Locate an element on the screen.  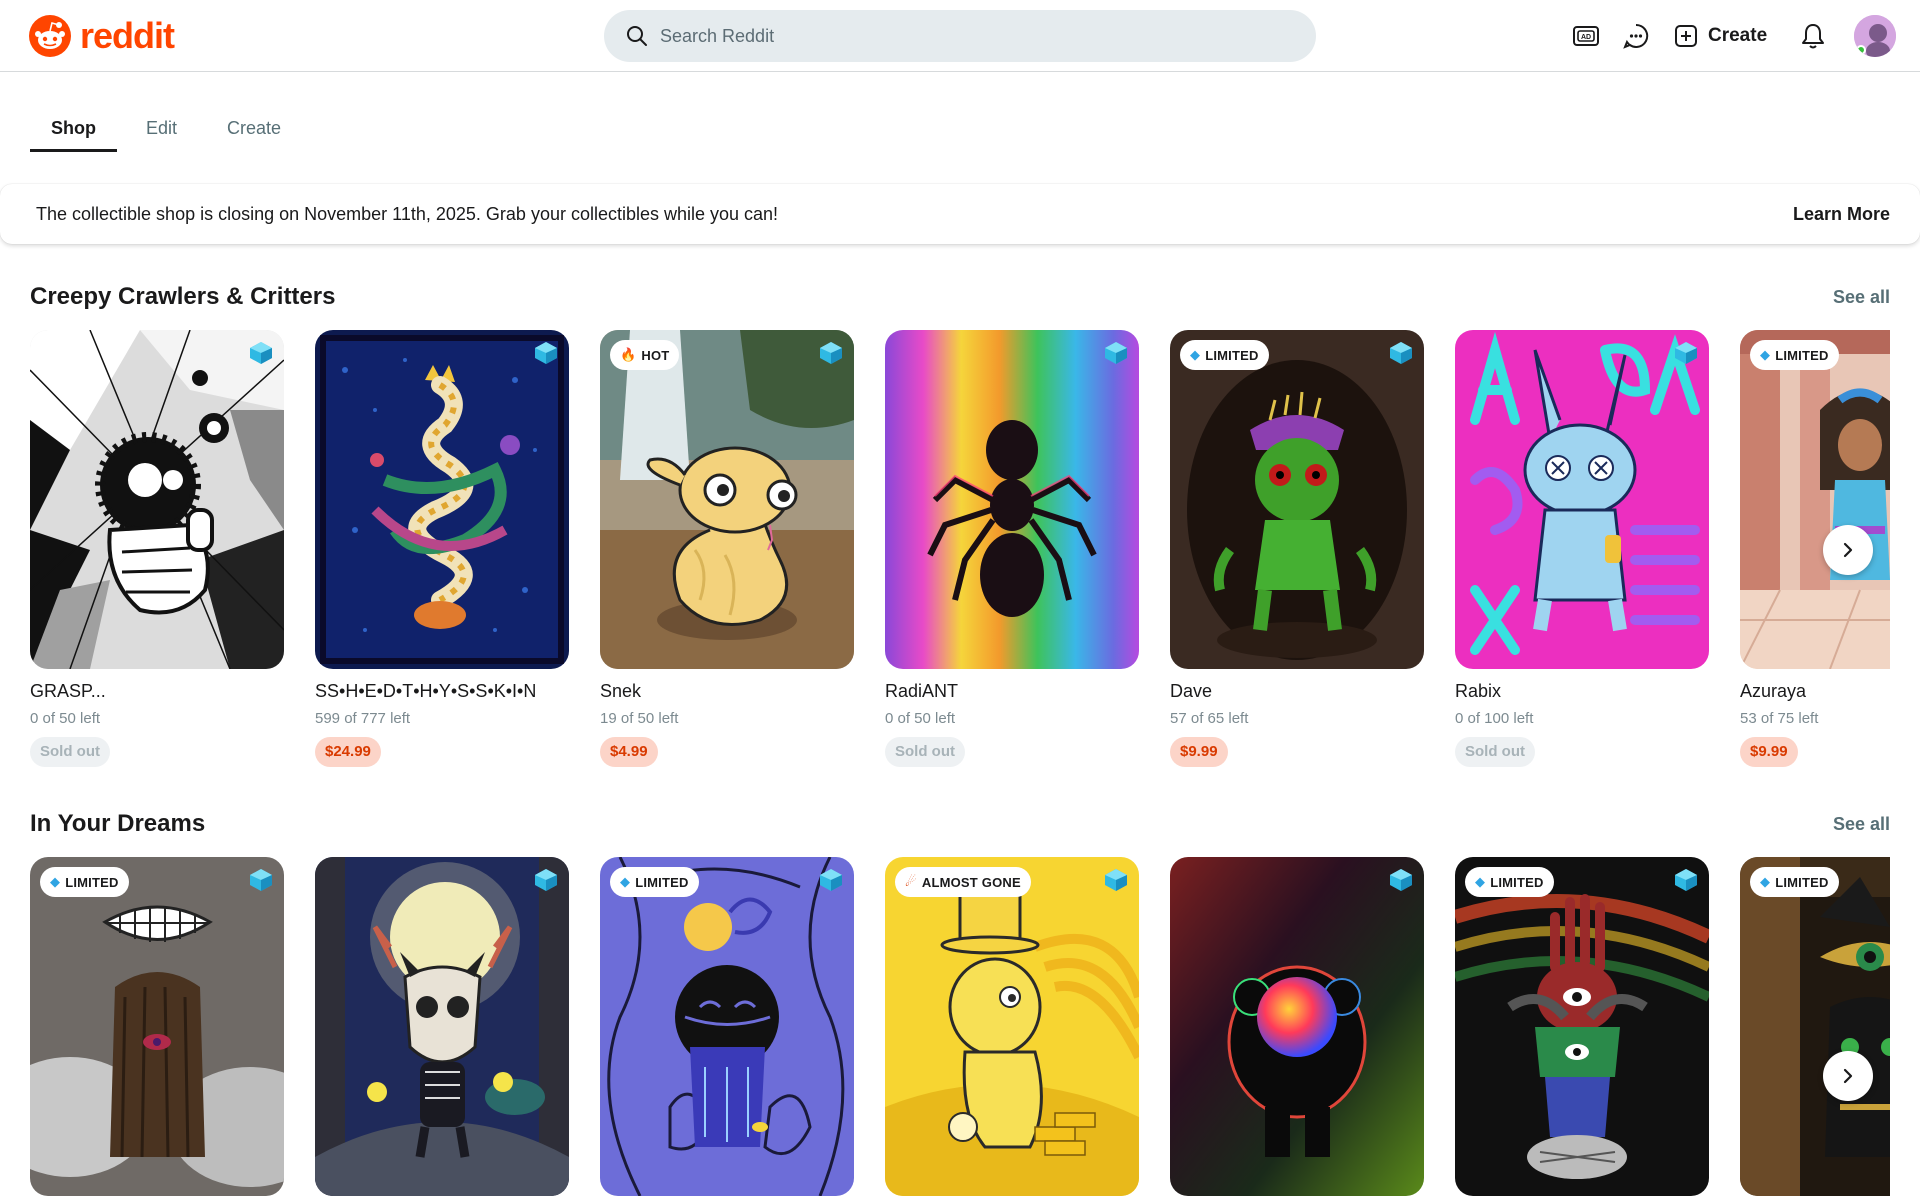
stock-remaining: 53 of 75 left is located at coordinates (1779, 718).